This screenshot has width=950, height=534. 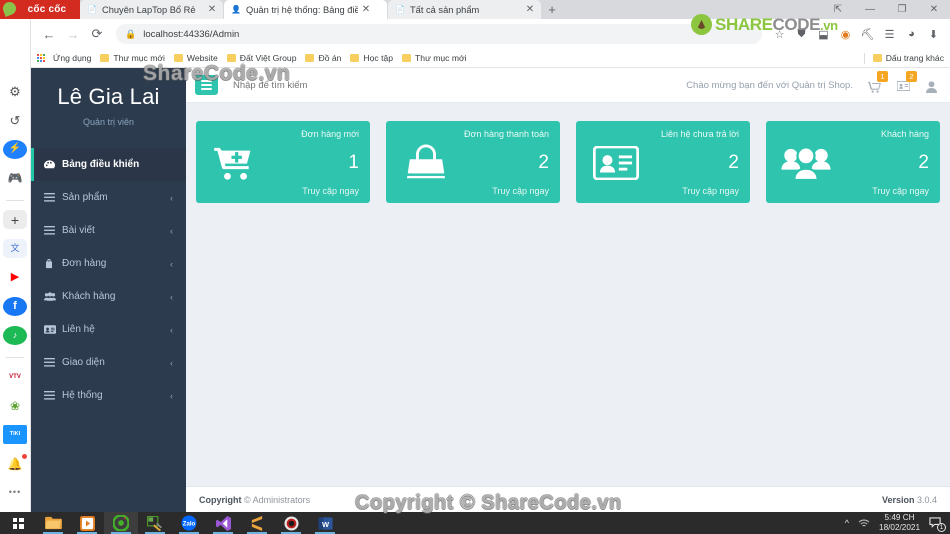 What do you see at coordinates (268, 58) in the screenshot?
I see `bookmark-label: Đất Việt Group` at bounding box center [268, 58].